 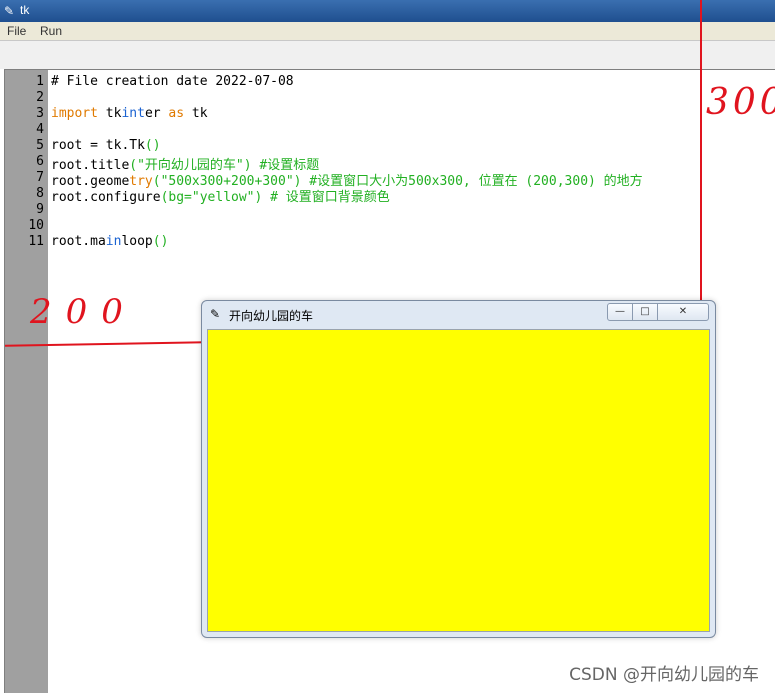 I want to click on annotation-top-label: 300, so click(x=740, y=102).